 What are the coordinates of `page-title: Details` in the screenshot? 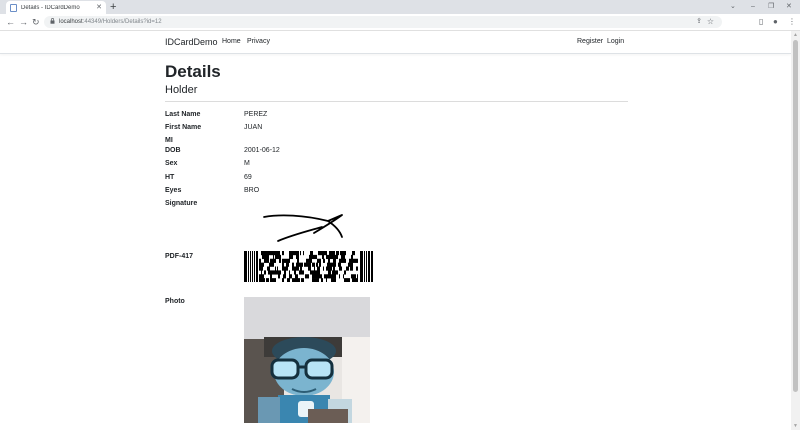 It's located at (193, 71).